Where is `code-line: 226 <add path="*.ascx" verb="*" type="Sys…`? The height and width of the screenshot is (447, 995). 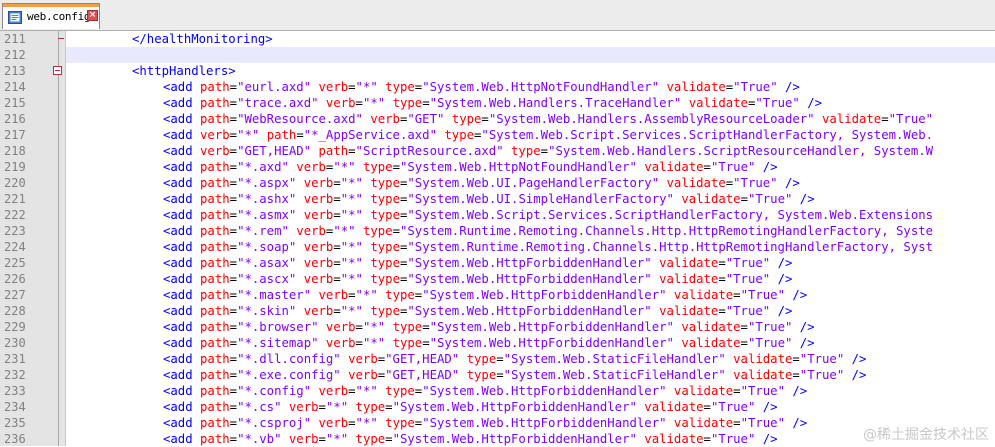 code-line: 226 <add path="*.ascx" verb="*" type="Sys… is located at coordinates (497, 279).